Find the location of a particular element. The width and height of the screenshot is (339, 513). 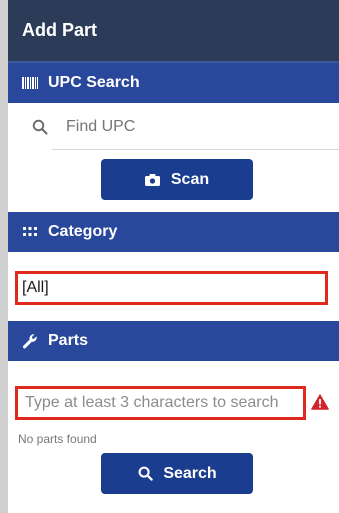

title-bar: Add Part is located at coordinates (173, 30).